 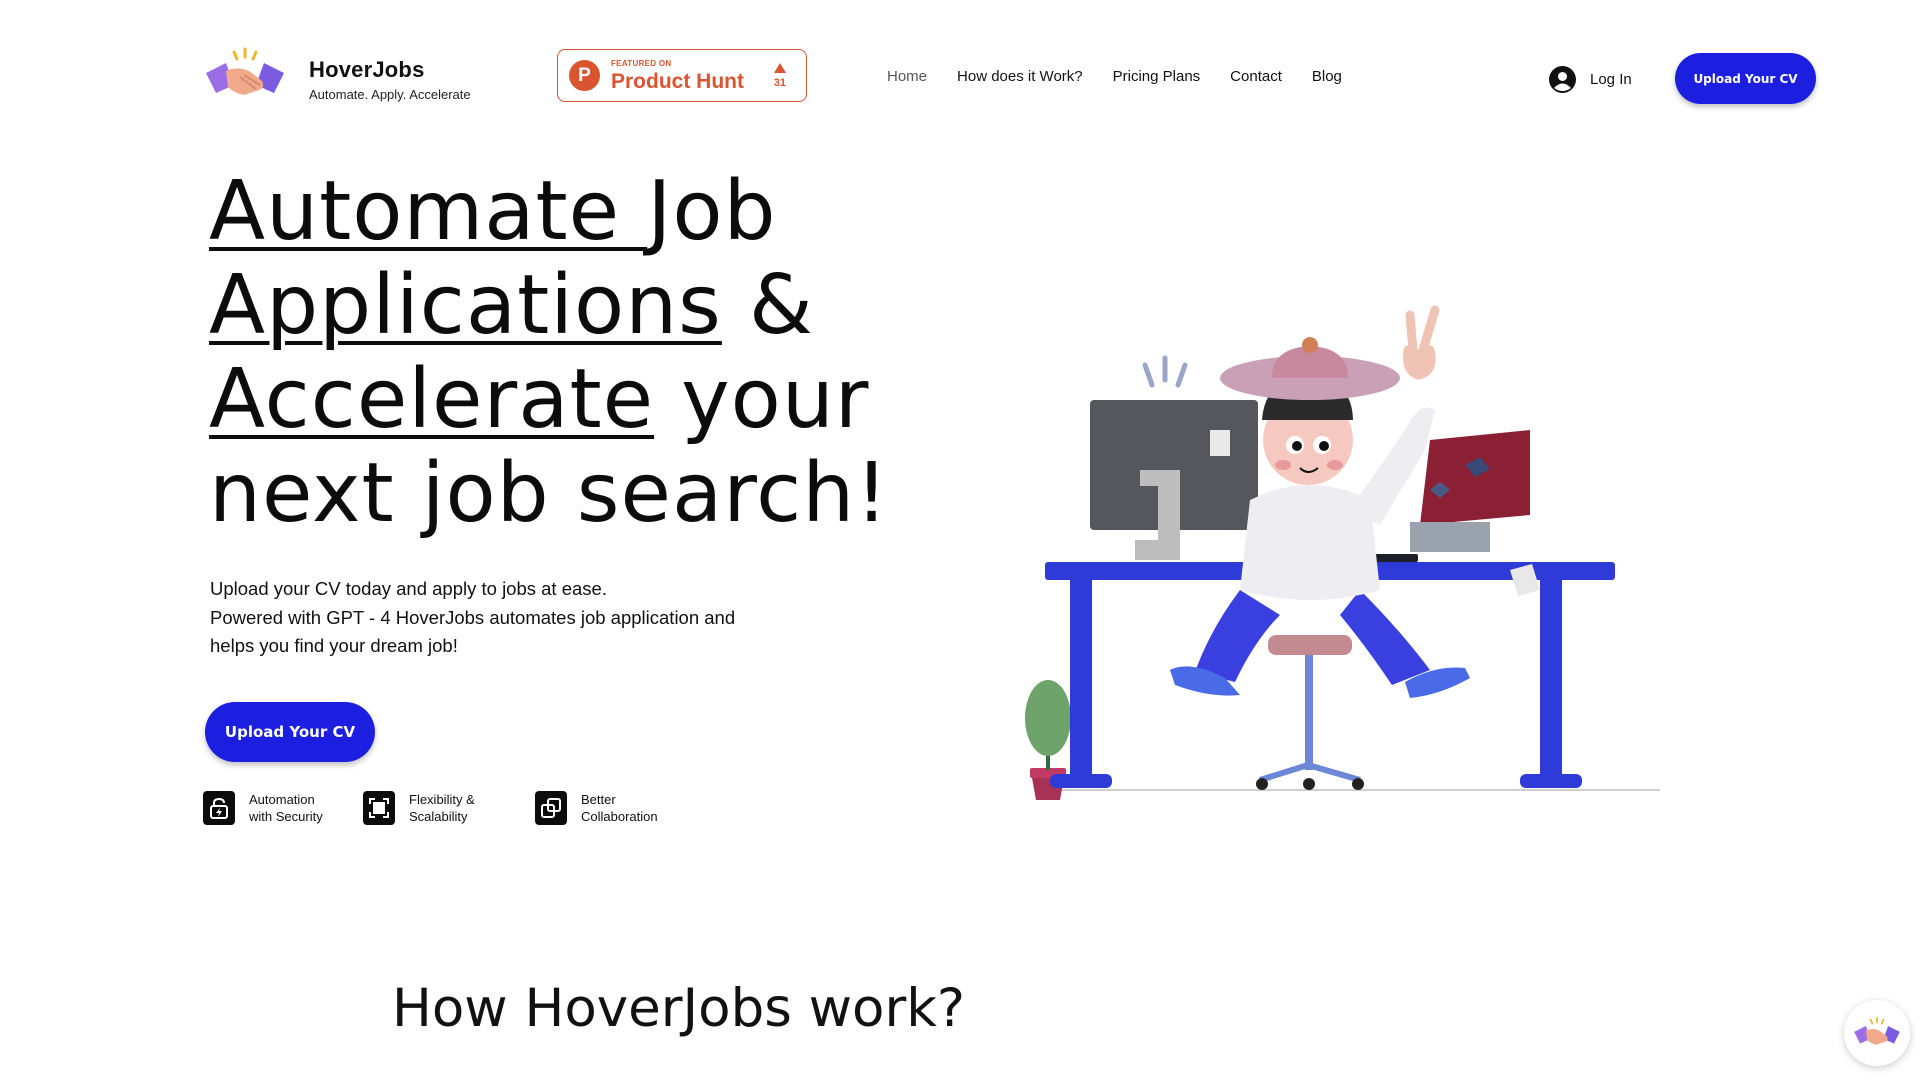 I want to click on product-hunt-logo-icon: P, so click(x=584, y=75).